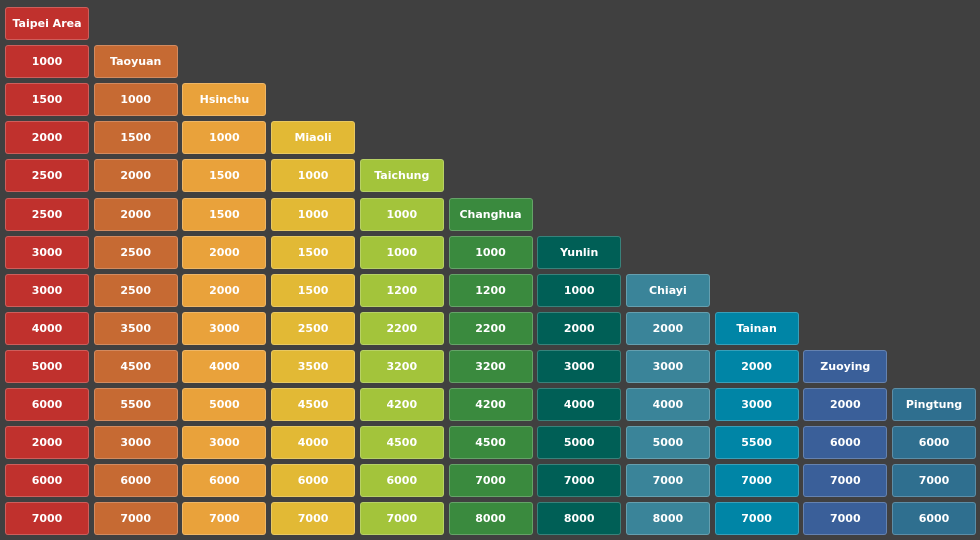 The height and width of the screenshot is (540, 980). Describe the element at coordinates (47, 23) in the screenshot. I see `station-header: Taipei Area` at that location.